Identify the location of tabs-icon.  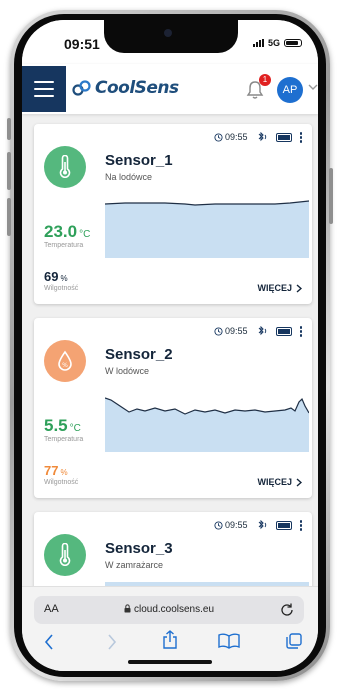
(294, 641).